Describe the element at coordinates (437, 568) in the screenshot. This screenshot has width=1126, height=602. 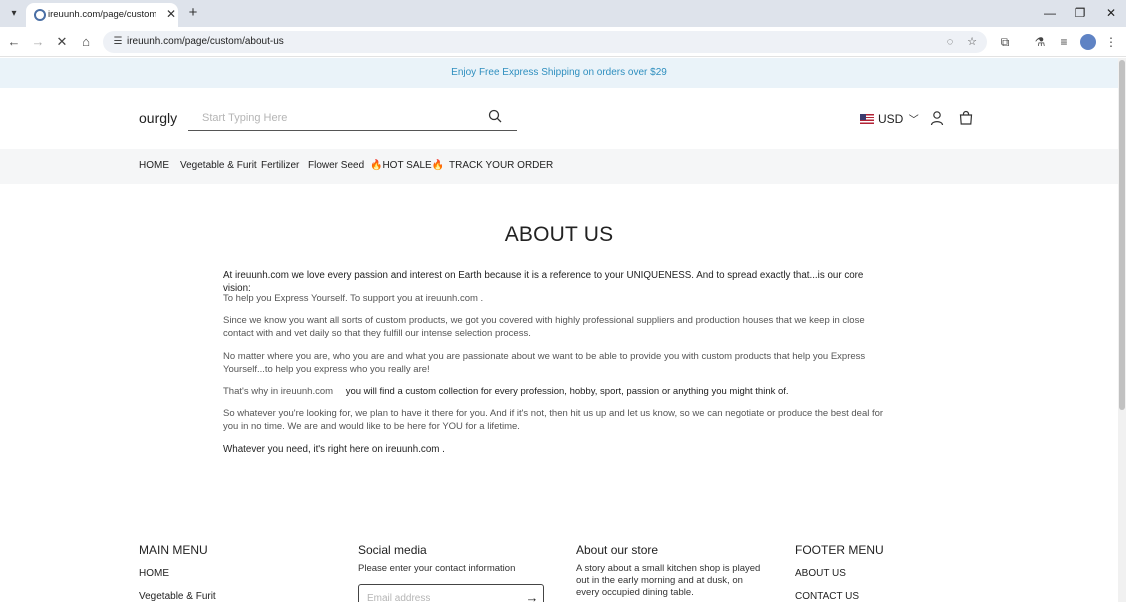
I see `footer-social-text: Please enter your contact information` at that location.